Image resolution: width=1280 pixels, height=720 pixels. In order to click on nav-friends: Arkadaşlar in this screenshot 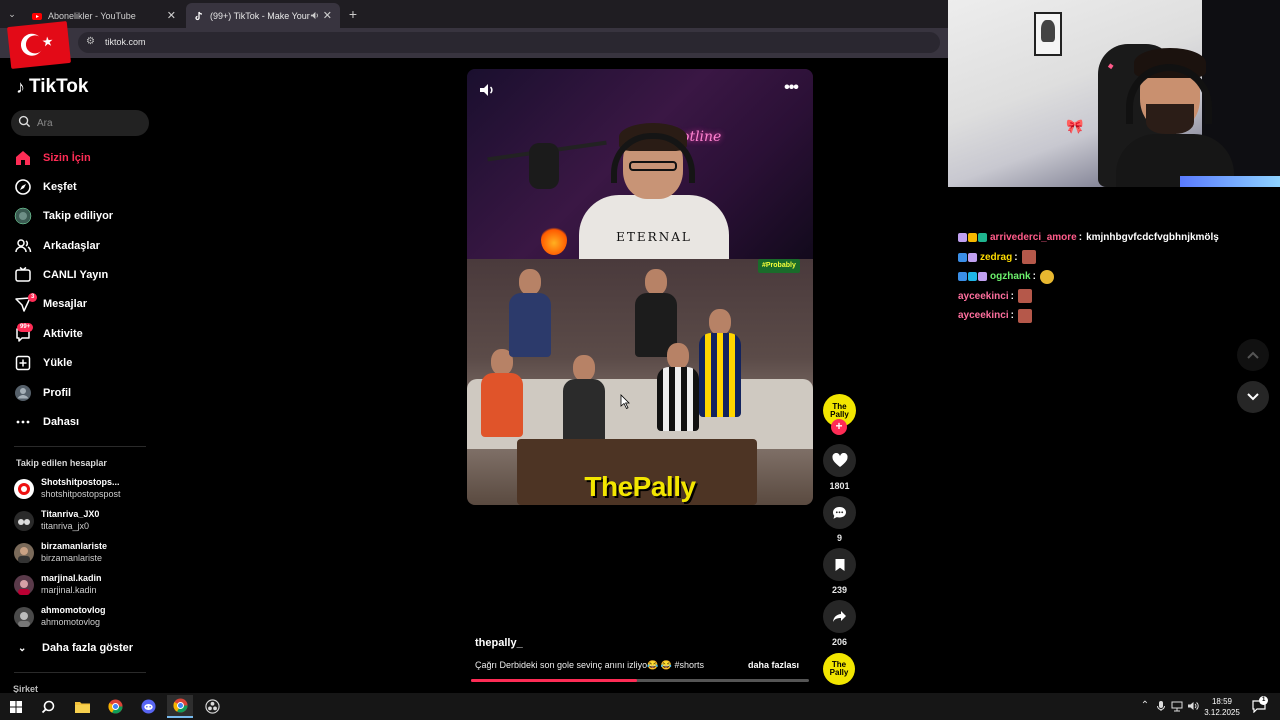, I will do `click(82, 246)`.